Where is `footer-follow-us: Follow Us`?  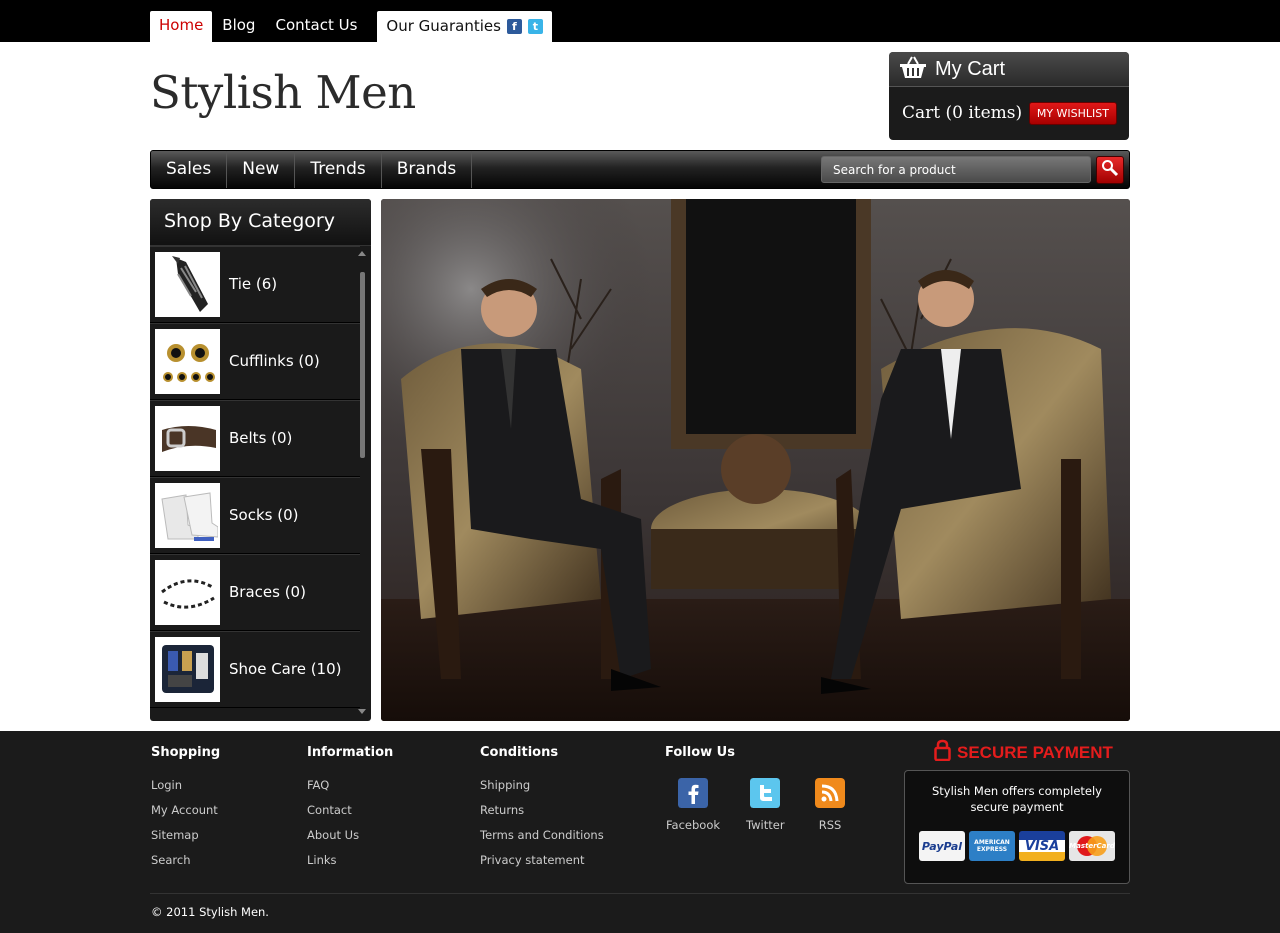 footer-follow-us: Follow Us is located at coordinates (700, 761).